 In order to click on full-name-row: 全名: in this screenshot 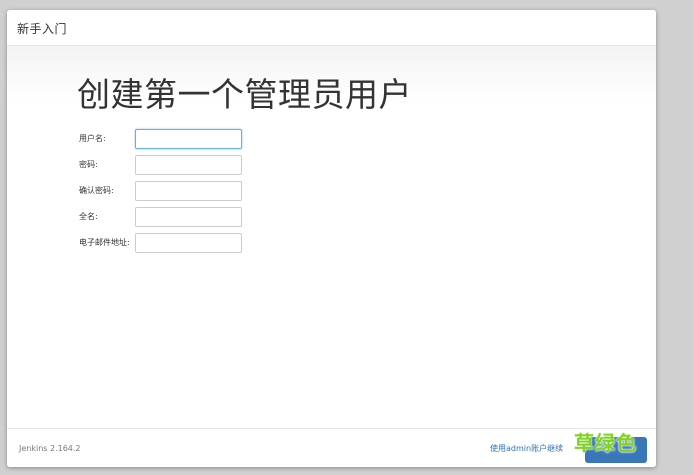, I will do `click(199, 217)`.